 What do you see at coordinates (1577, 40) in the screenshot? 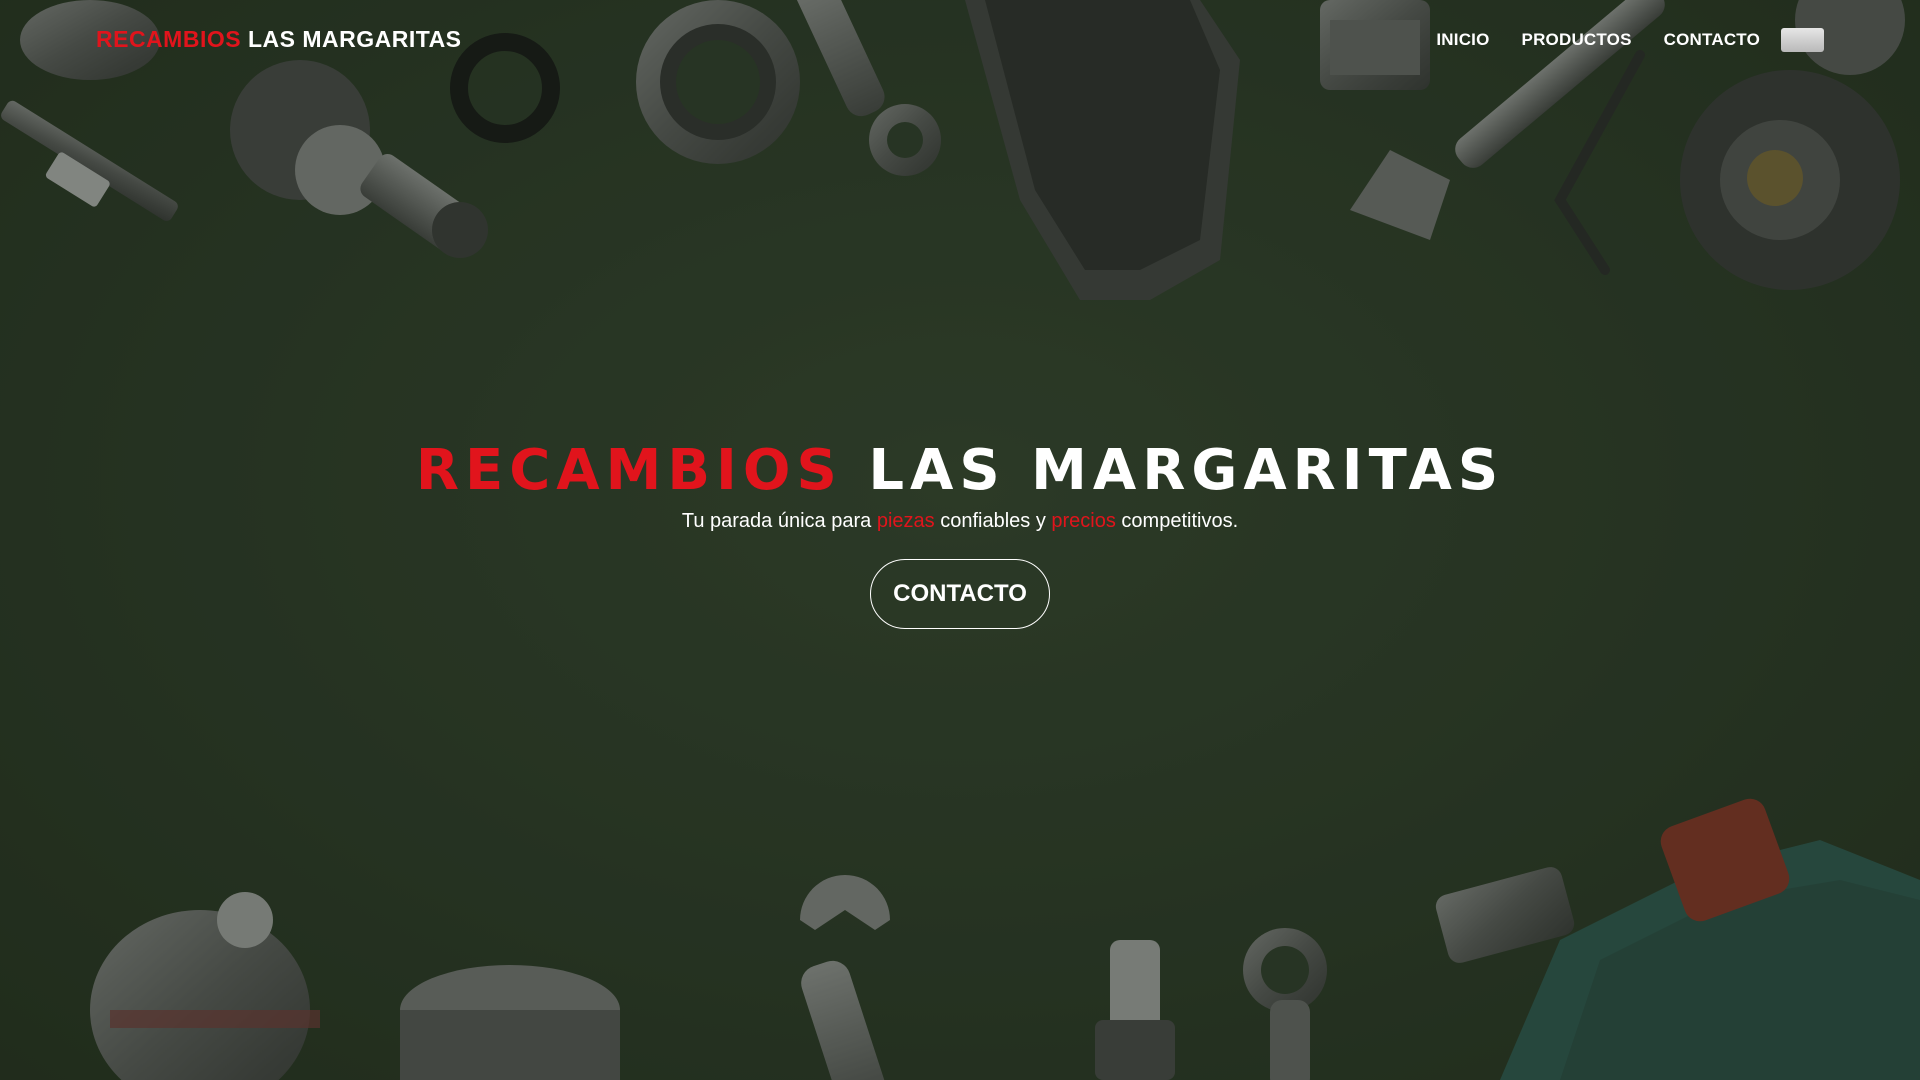
I see `nav-link-productos: PRODUCTOS` at bounding box center [1577, 40].